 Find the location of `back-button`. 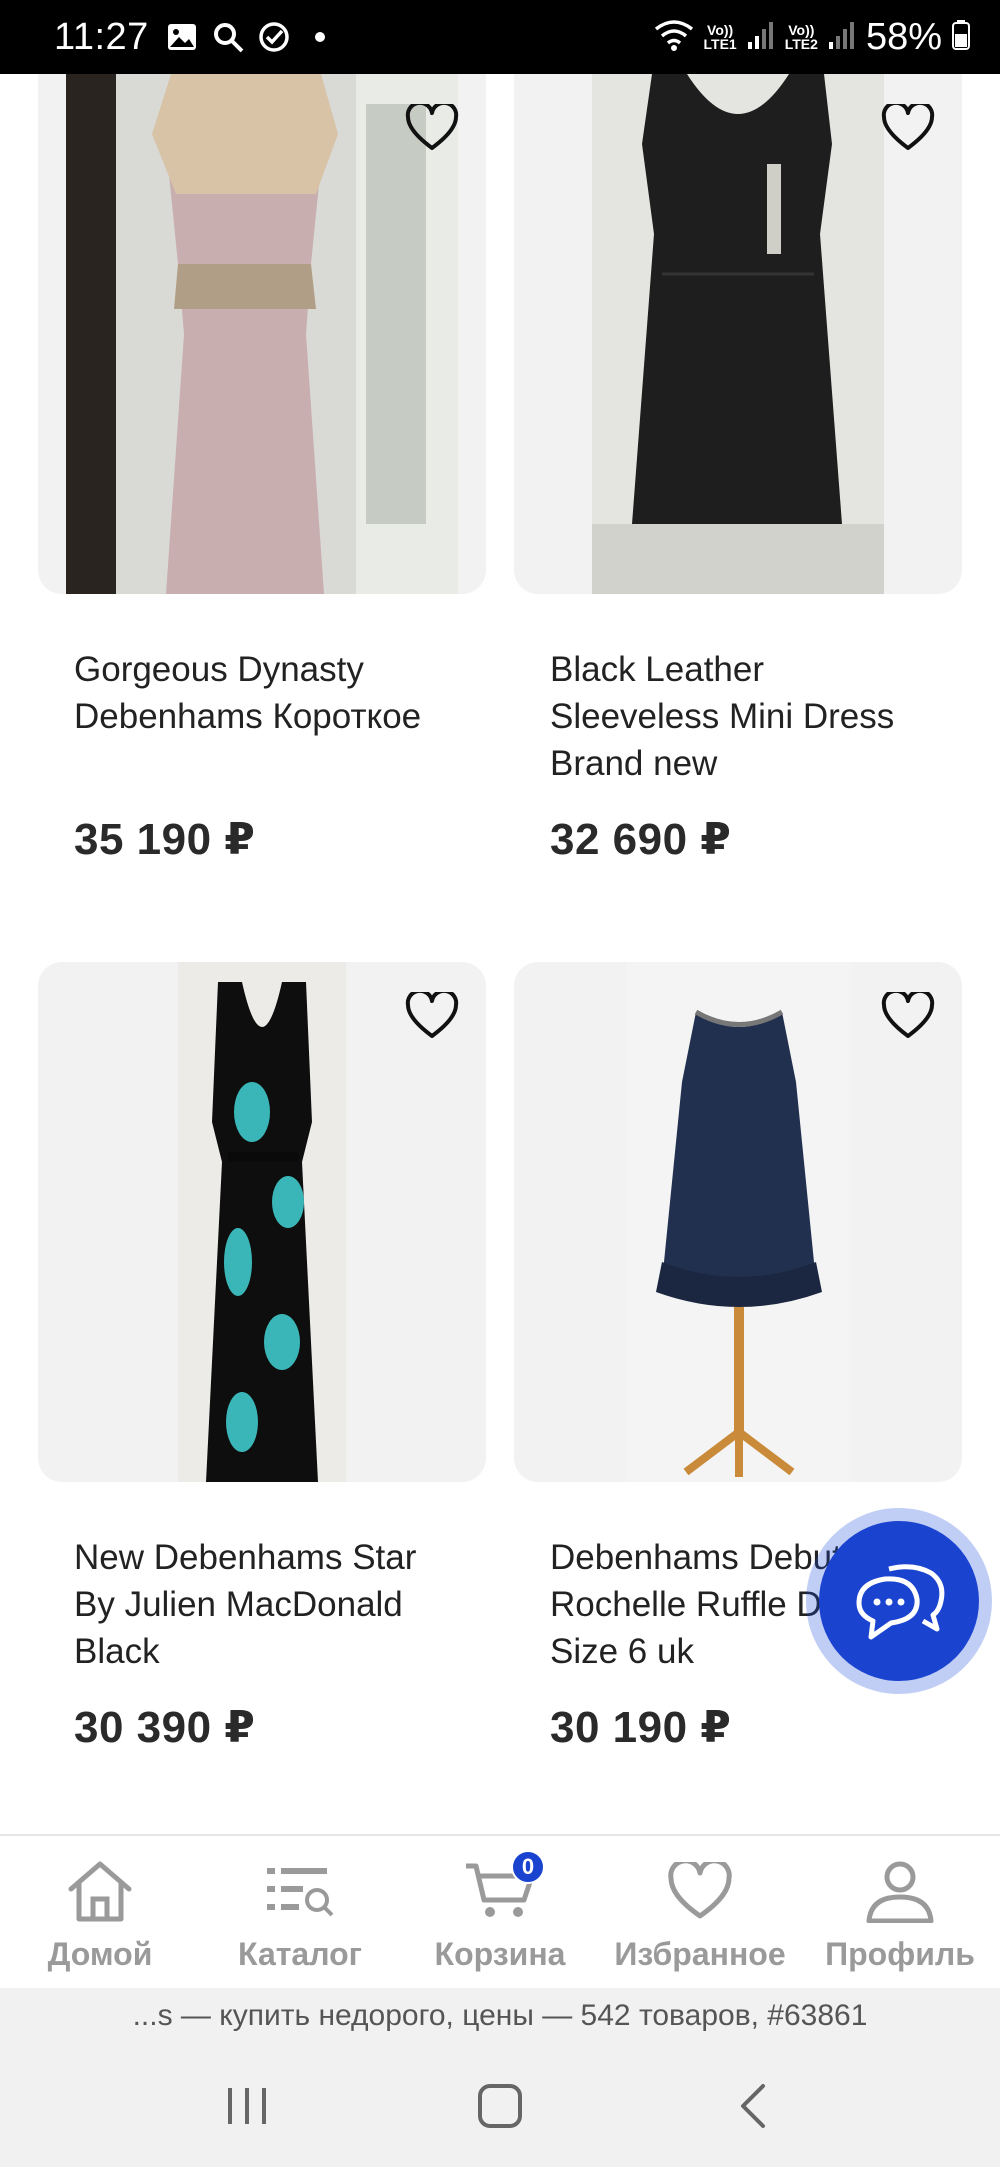

back-button is located at coordinates (753, 2106).